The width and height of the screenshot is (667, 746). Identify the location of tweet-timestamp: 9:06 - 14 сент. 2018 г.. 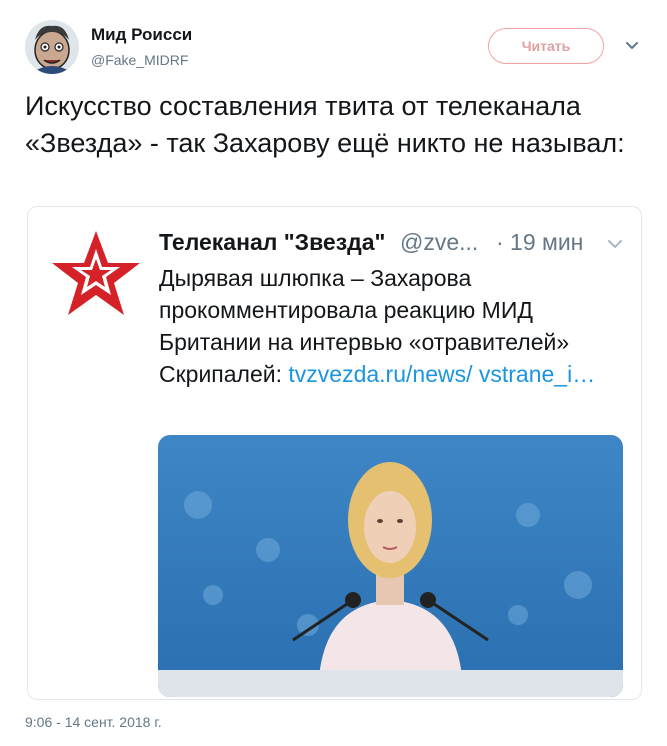
(93, 722).